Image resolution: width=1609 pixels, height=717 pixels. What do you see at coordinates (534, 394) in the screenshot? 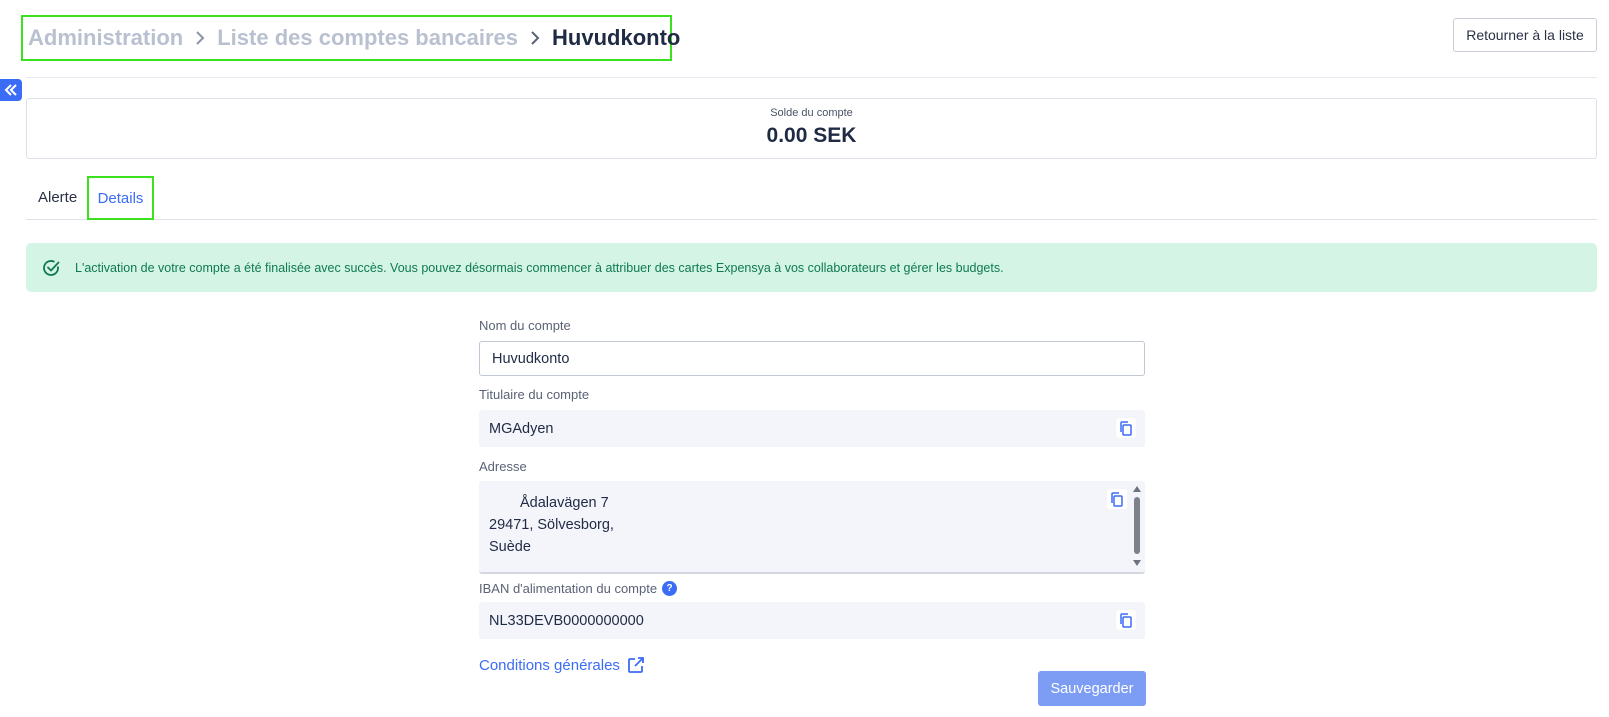
I see `account-holder-label: Titulaire du compte` at bounding box center [534, 394].